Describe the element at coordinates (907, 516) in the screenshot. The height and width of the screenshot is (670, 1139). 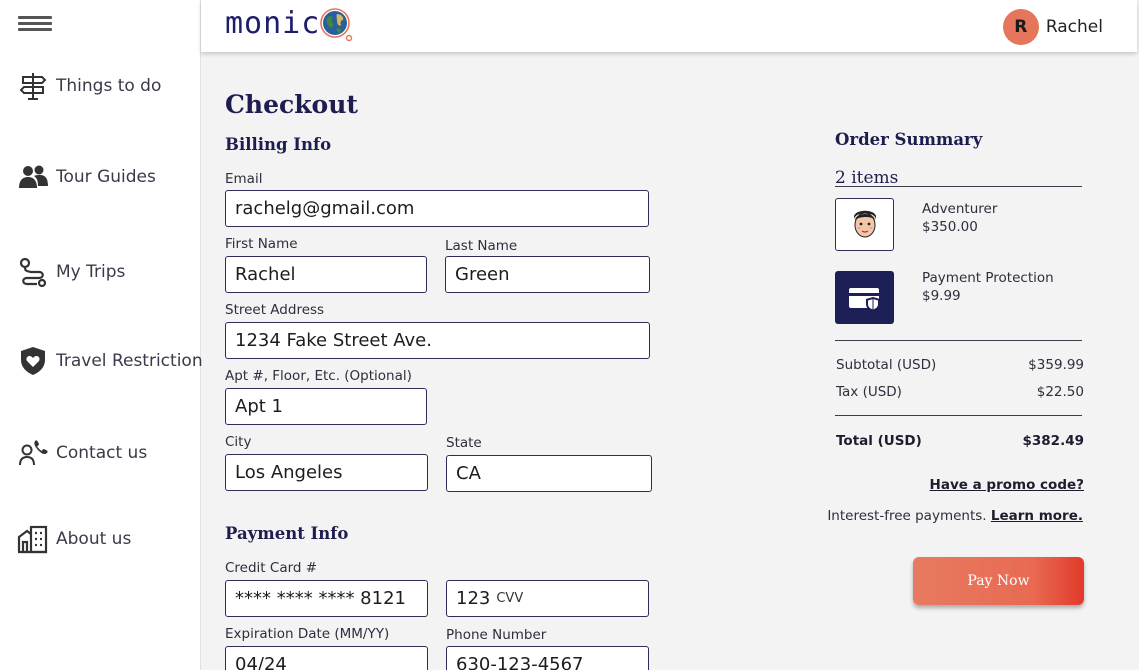
I see `installments-text: Interest-free payments.` at that location.